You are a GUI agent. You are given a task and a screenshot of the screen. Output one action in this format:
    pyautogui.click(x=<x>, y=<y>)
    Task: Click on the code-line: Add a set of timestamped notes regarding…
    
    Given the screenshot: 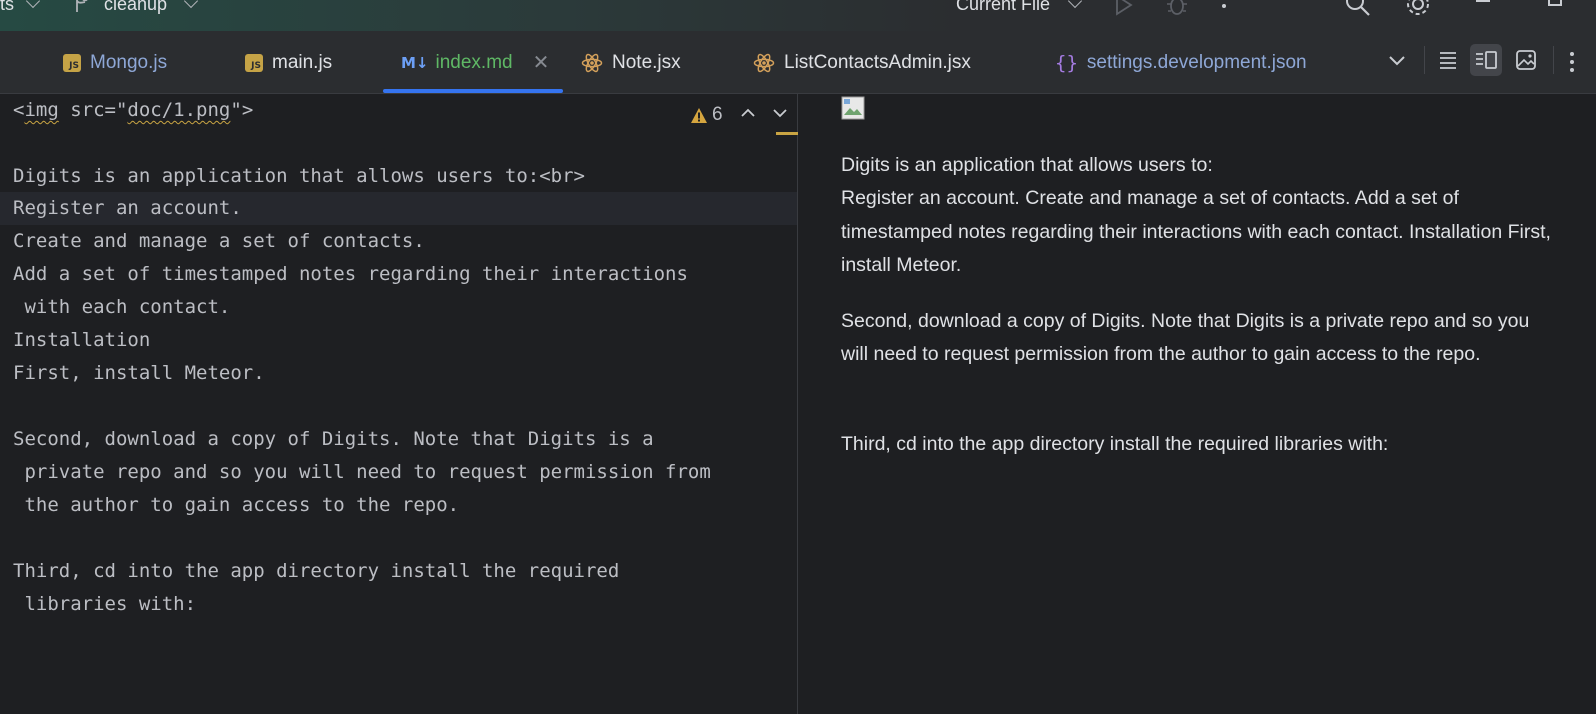 What is the action you would take?
    pyautogui.click(x=350, y=274)
    